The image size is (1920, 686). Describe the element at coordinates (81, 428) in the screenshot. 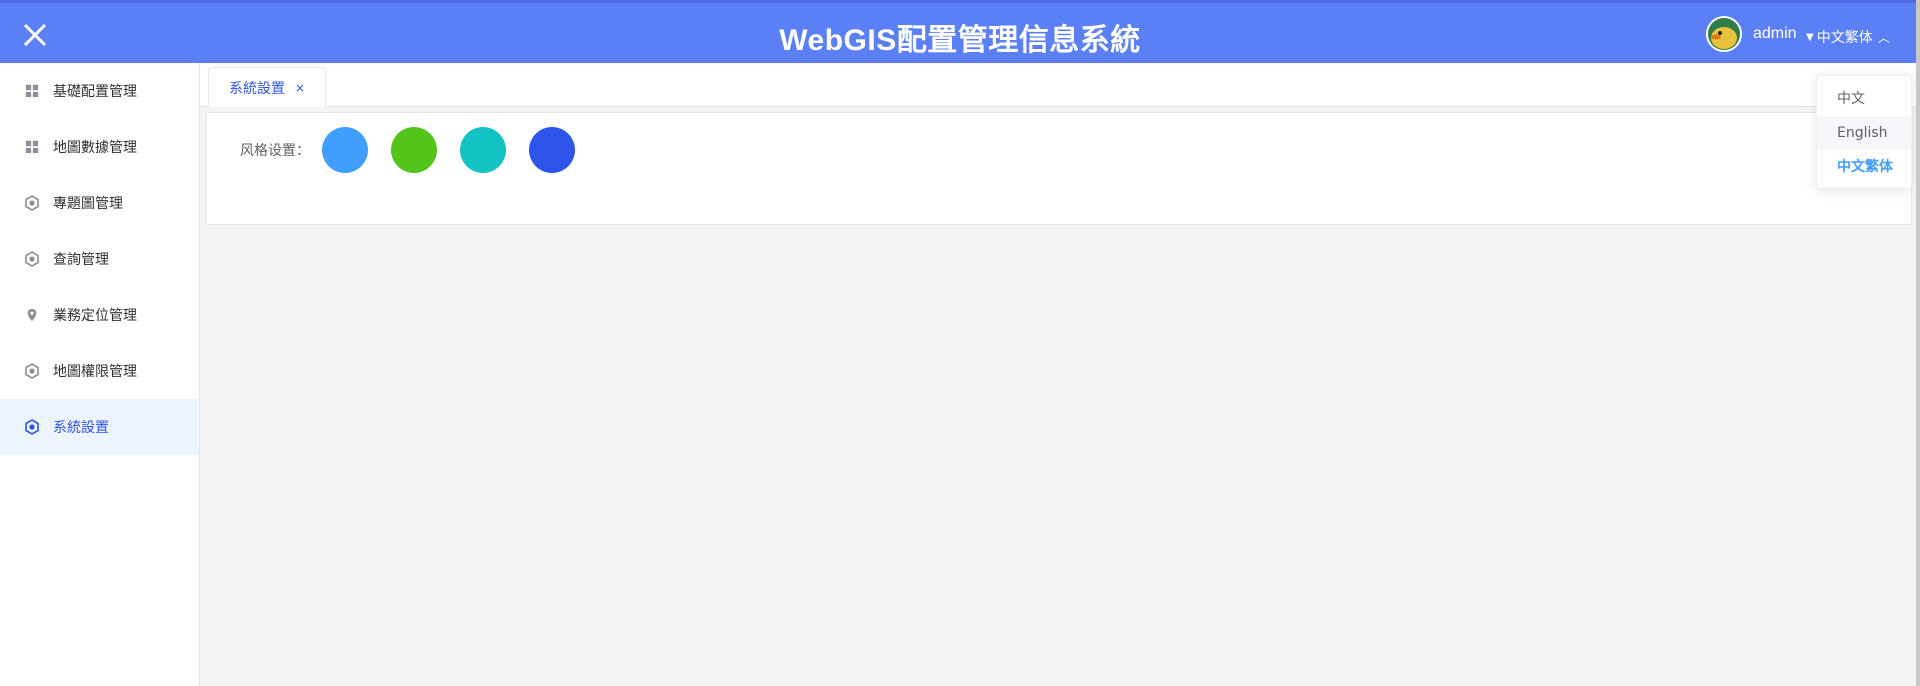

I see `sidebar-item-label: 系統設置` at that location.